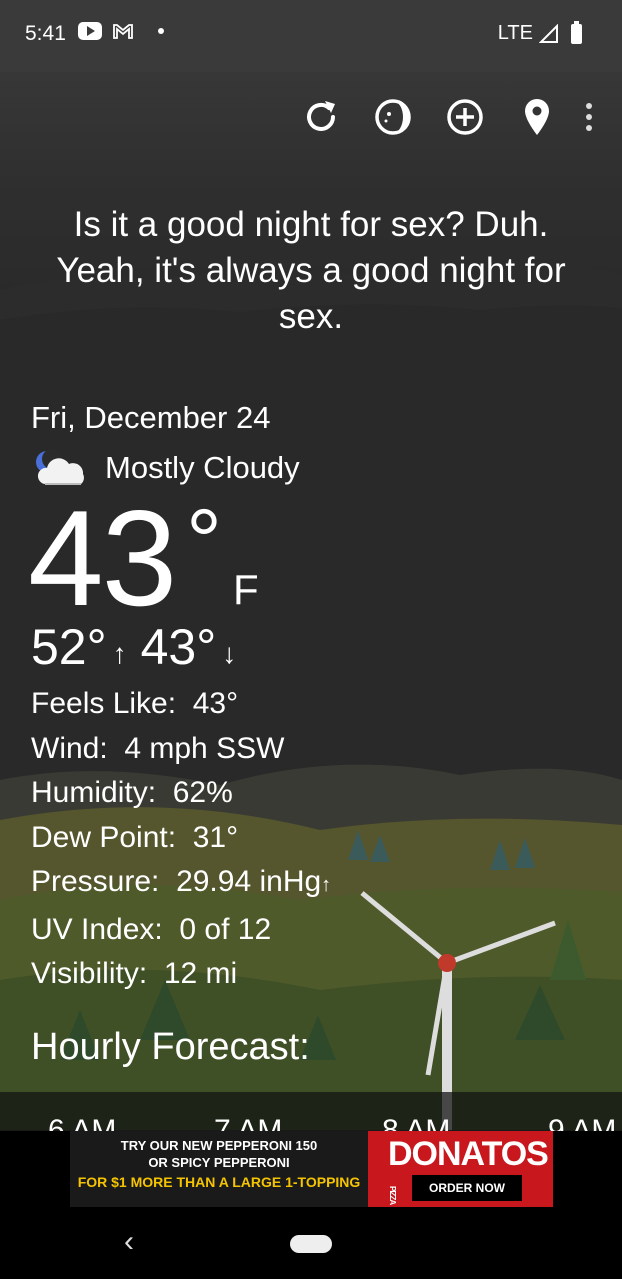 This screenshot has width=622, height=1279. Describe the element at coordinates (515, 33) in the screenshot. I see `network-type: LTE` at that location.